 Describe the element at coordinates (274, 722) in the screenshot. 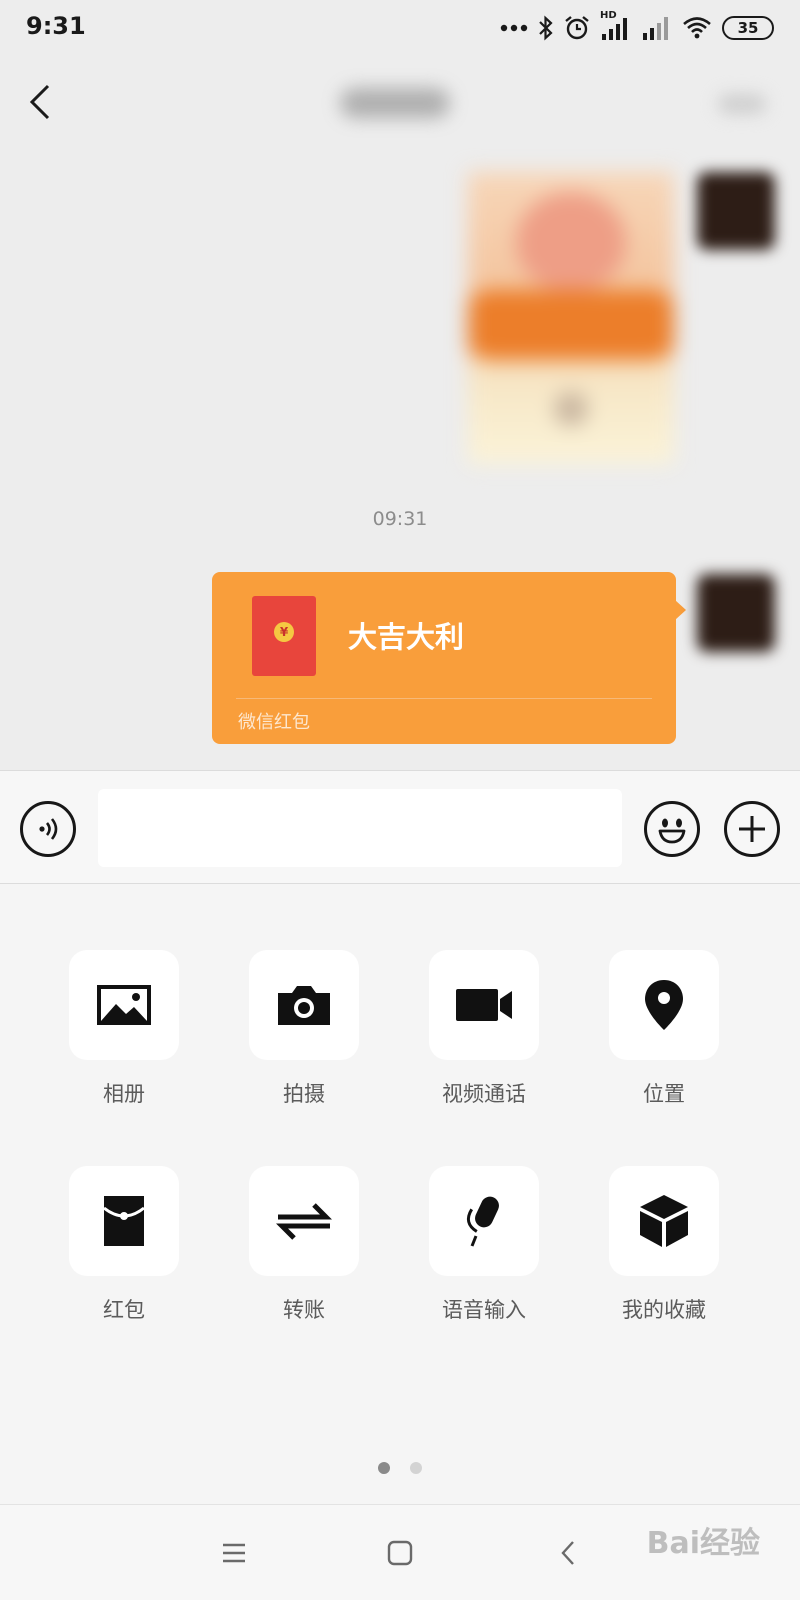

I see `red-packet-source-label: 微信红包` at that location.